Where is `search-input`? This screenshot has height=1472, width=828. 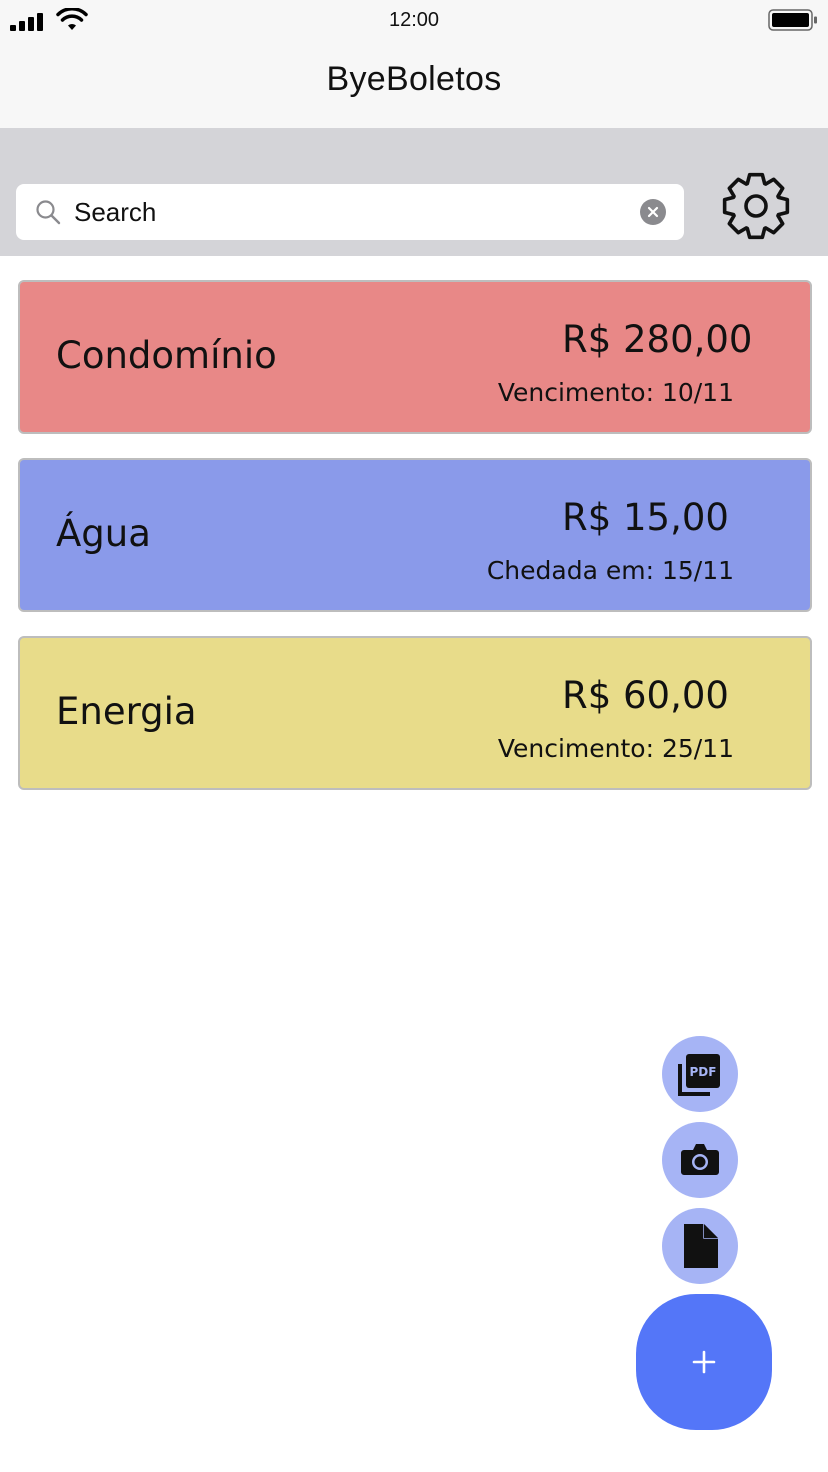 search-input is located at coordinates (354, 212).